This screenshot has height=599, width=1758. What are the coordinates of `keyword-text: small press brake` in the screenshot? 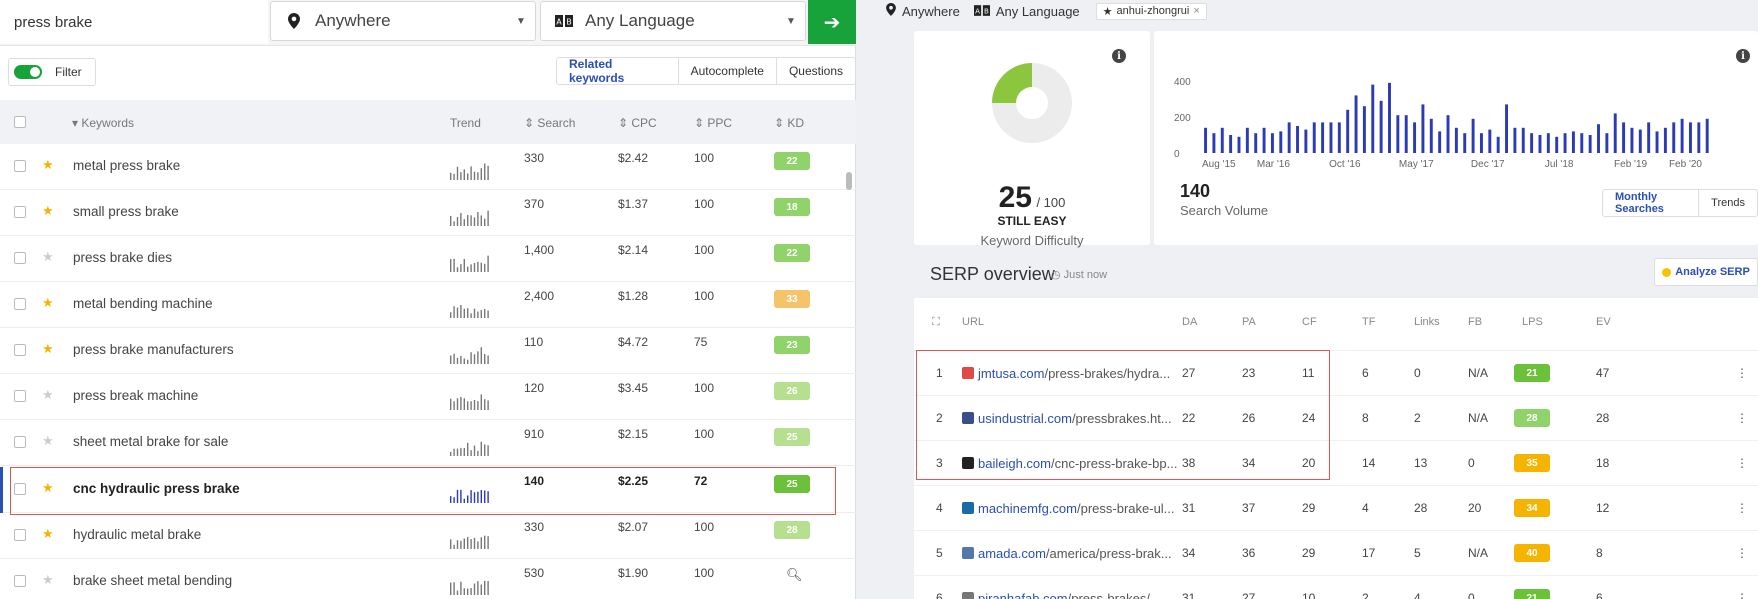 It's located at (126, 211).